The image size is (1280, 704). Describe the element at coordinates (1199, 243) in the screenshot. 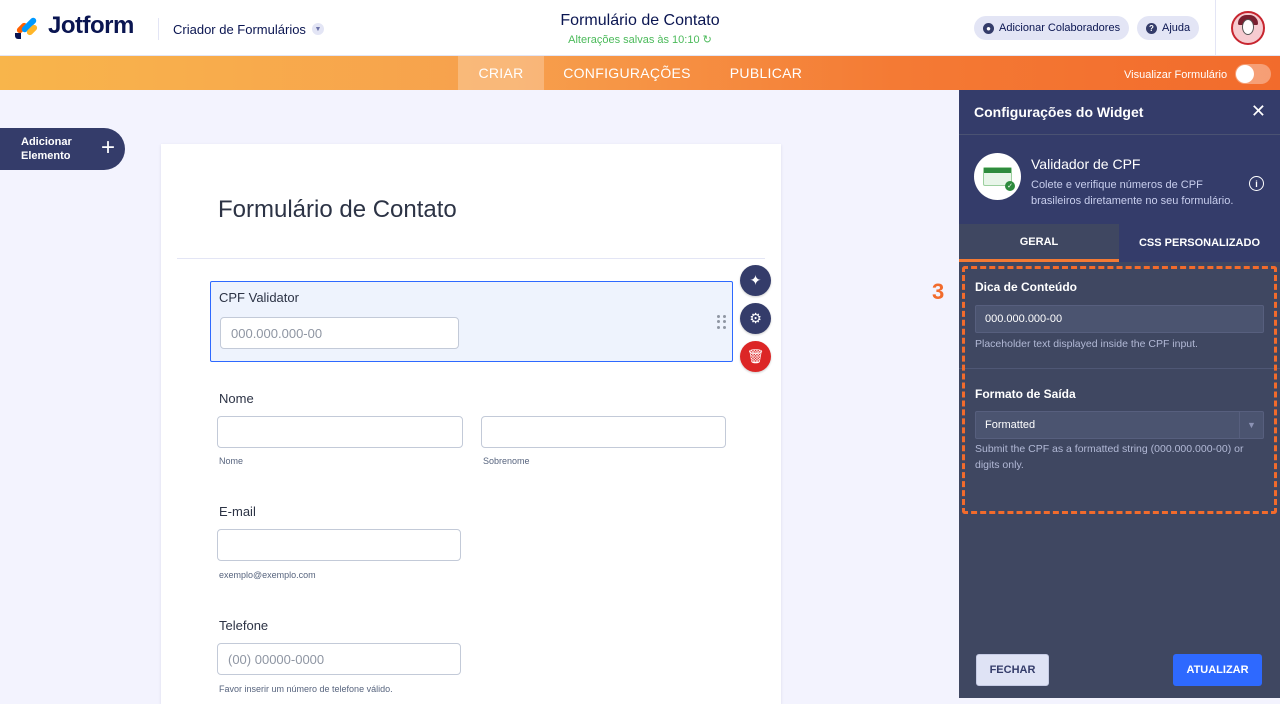

I see `tab-css-personalizado: CSS PERSONALIZADO` at that location.